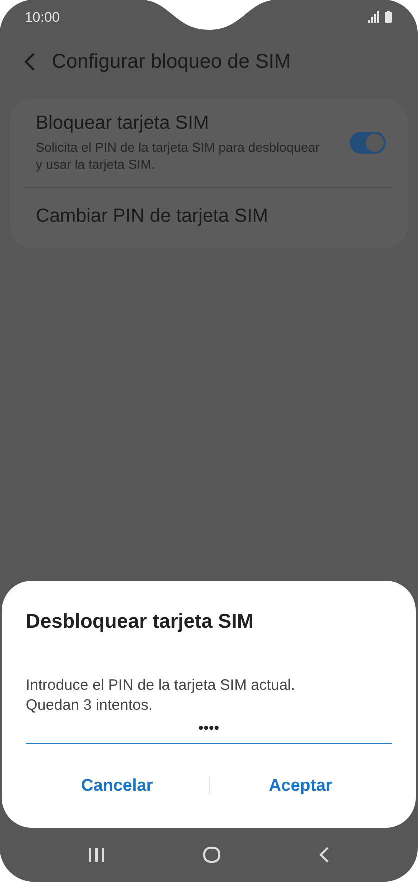 The width and height of the screenshot is (418, 882). What do you see at coordinates (117, 786) in the screenshot?
I see `dialog-button: Cancelar` at bounding box center [117, 786].